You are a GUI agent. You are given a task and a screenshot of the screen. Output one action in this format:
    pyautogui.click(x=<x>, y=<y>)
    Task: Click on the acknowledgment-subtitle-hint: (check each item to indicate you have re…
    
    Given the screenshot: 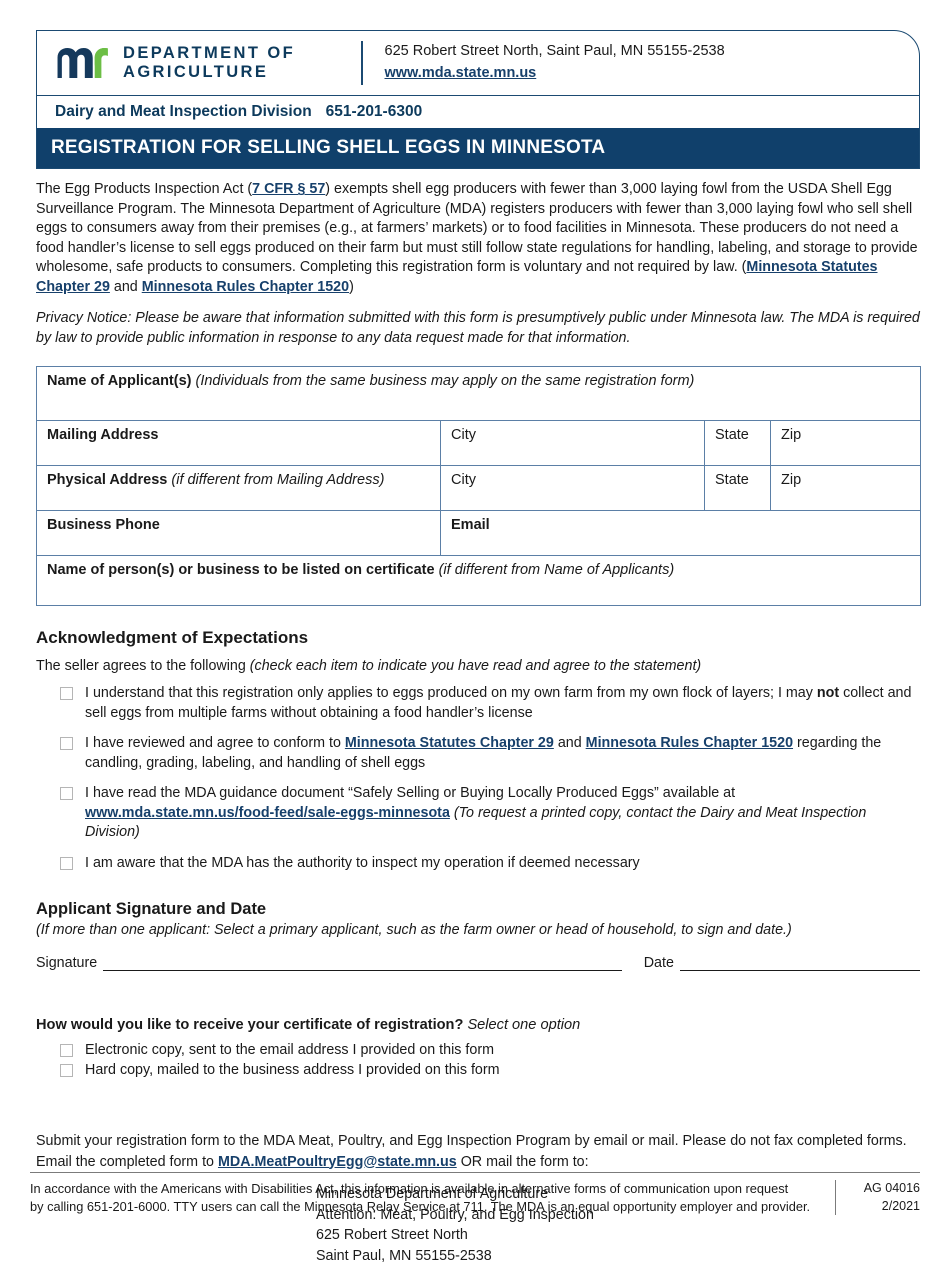 What is the action you would take?
    pyautogui.click(x=475, y=666)
    